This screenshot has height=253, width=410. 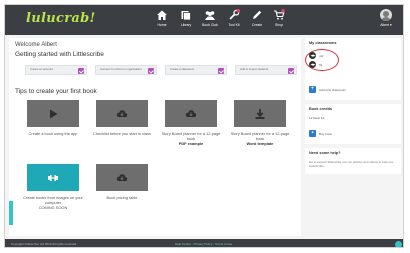 What do you see at coordinates (386, 25) in the screenshot?
I see `user-menu-label: Albert ▾` at bounding box center [386, 25].